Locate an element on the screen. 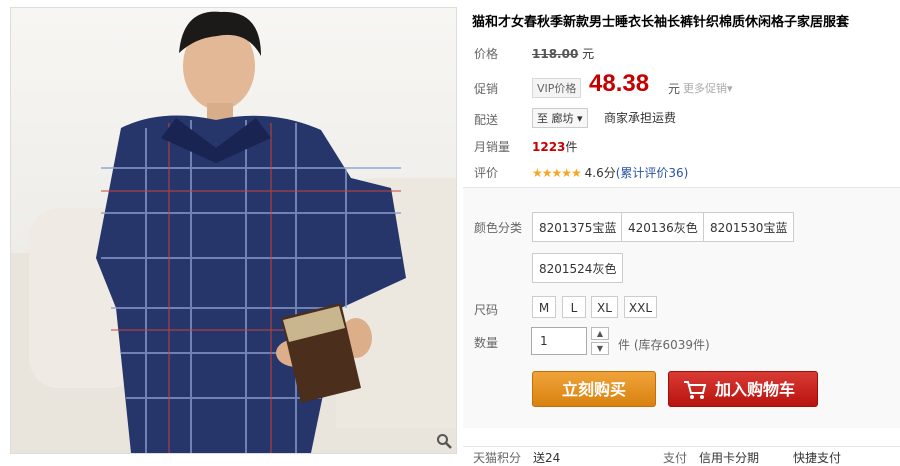 The width and height of the screenshot is (900, 466). promo-currency: 元 is located at coordinates (674, 89).